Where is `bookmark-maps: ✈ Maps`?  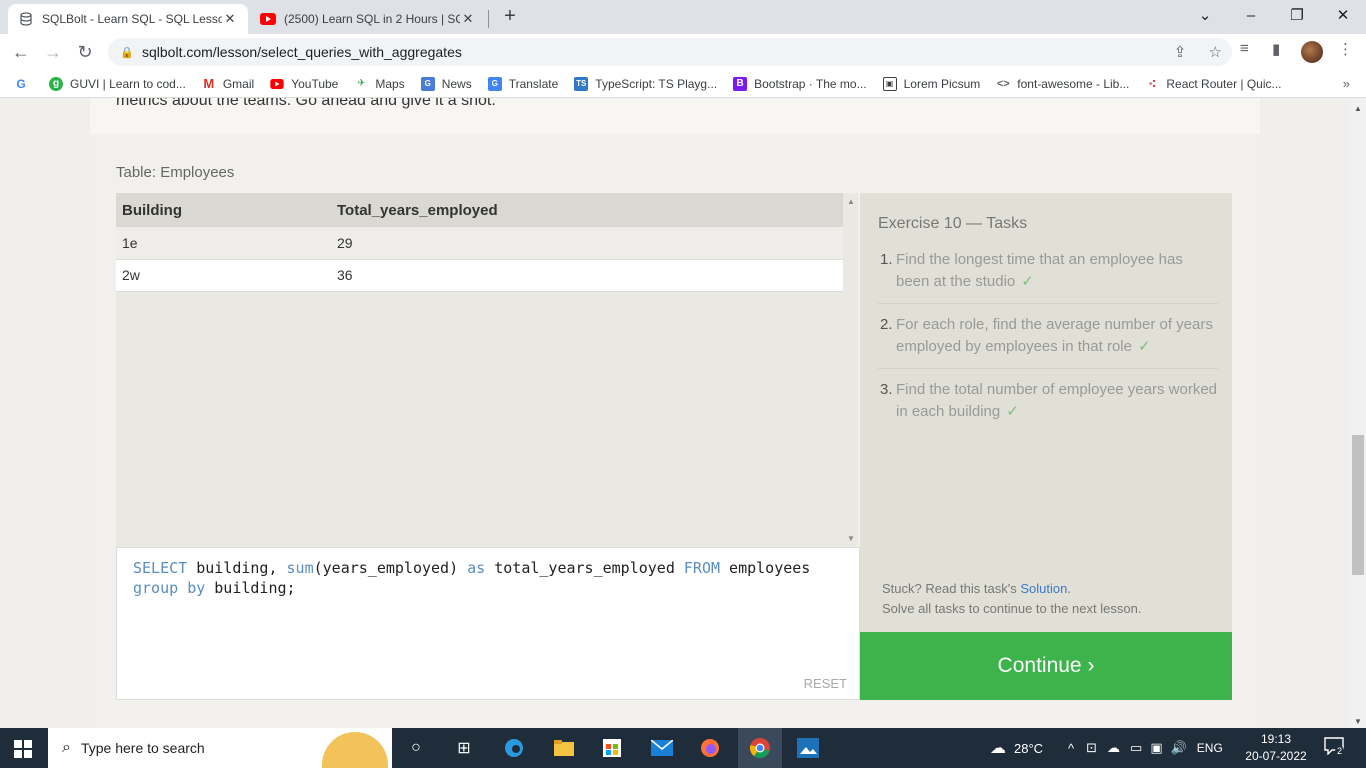 bookmark-maps: ✈ Maps is located at coordinates (379, 84).